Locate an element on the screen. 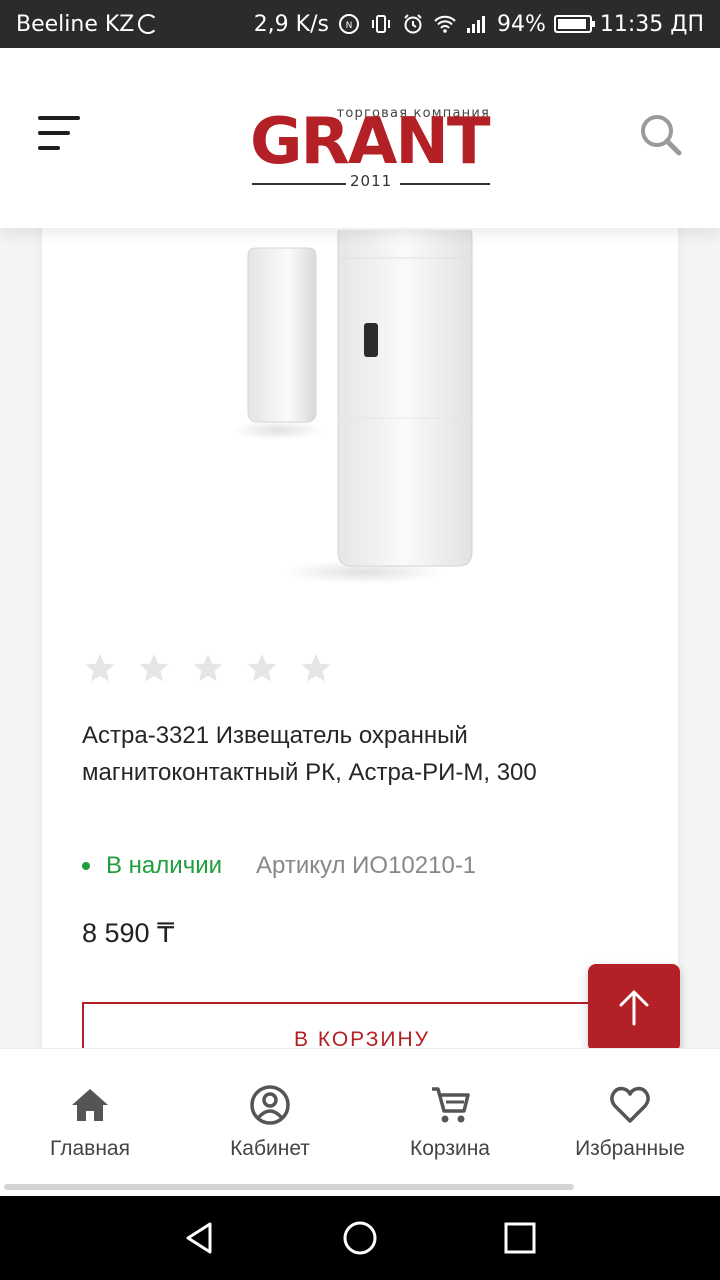  vibrate-icon is located at coordinates (381, 24).